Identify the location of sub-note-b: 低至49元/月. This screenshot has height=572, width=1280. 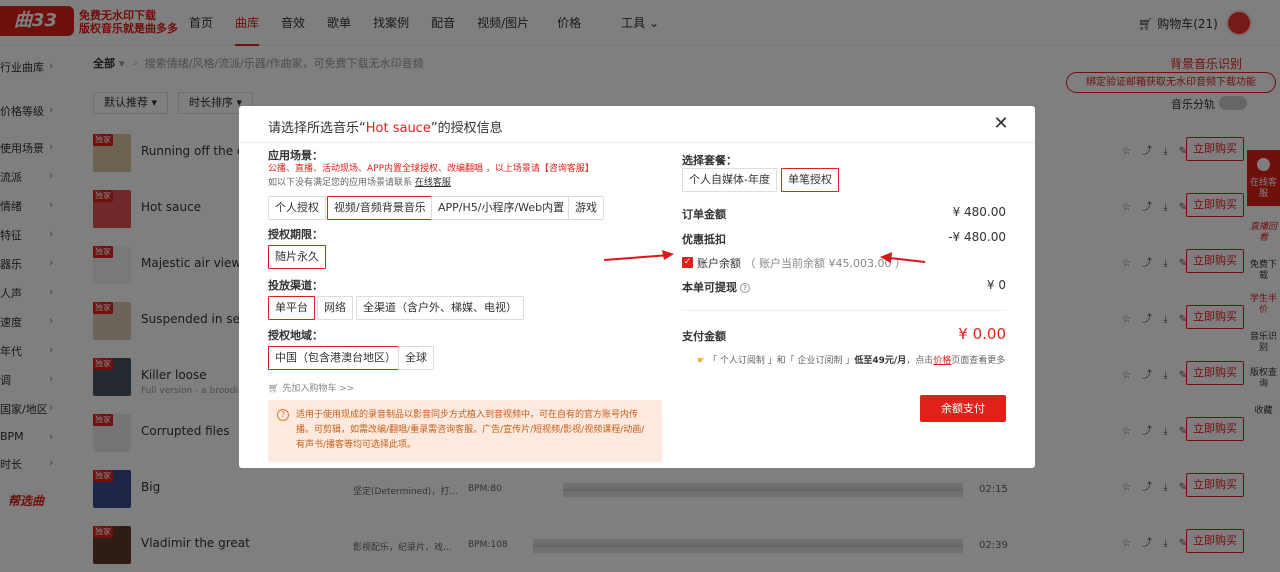
(880, 361).